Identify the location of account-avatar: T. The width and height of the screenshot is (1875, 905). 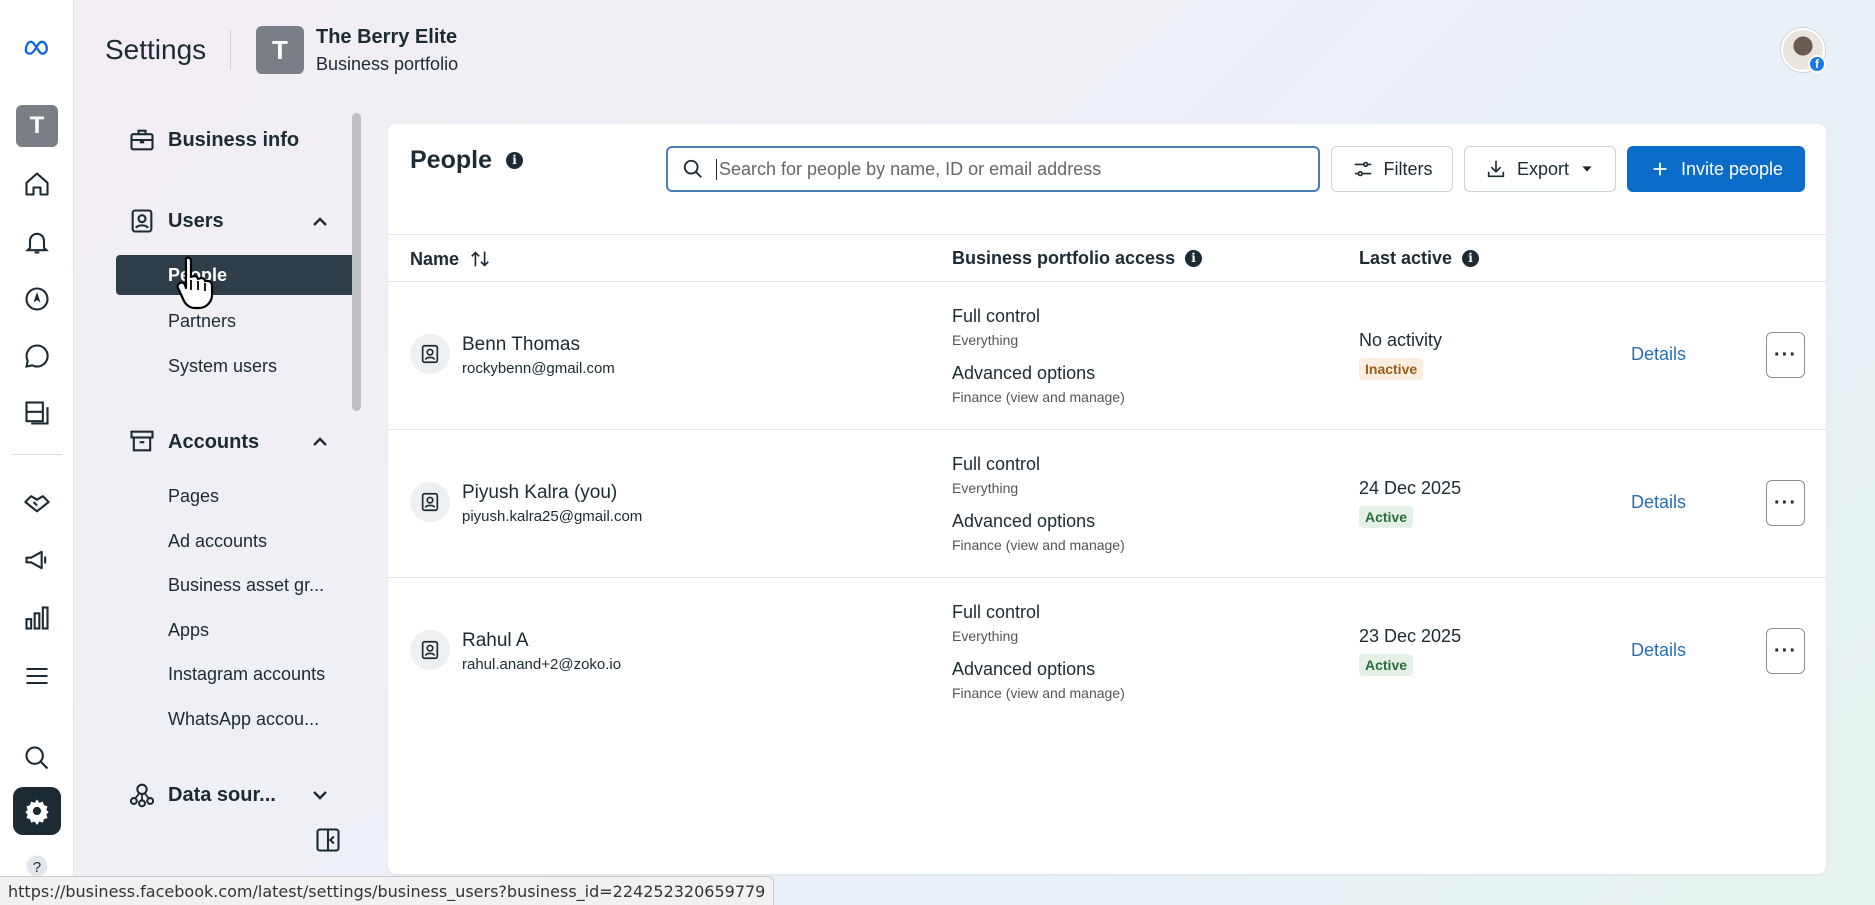
(37, 126).